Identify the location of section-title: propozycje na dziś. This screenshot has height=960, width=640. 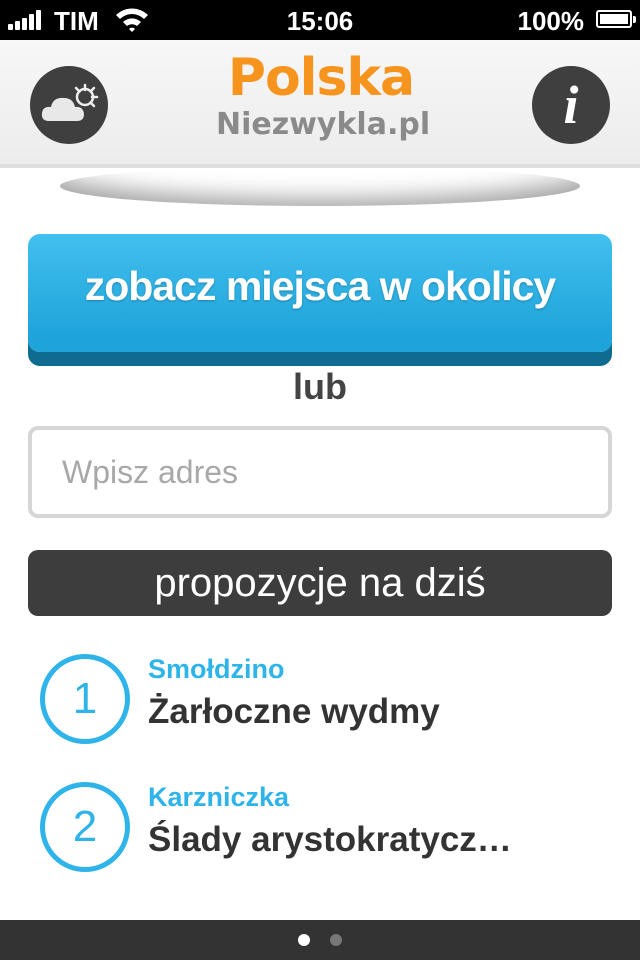
(320, 583).